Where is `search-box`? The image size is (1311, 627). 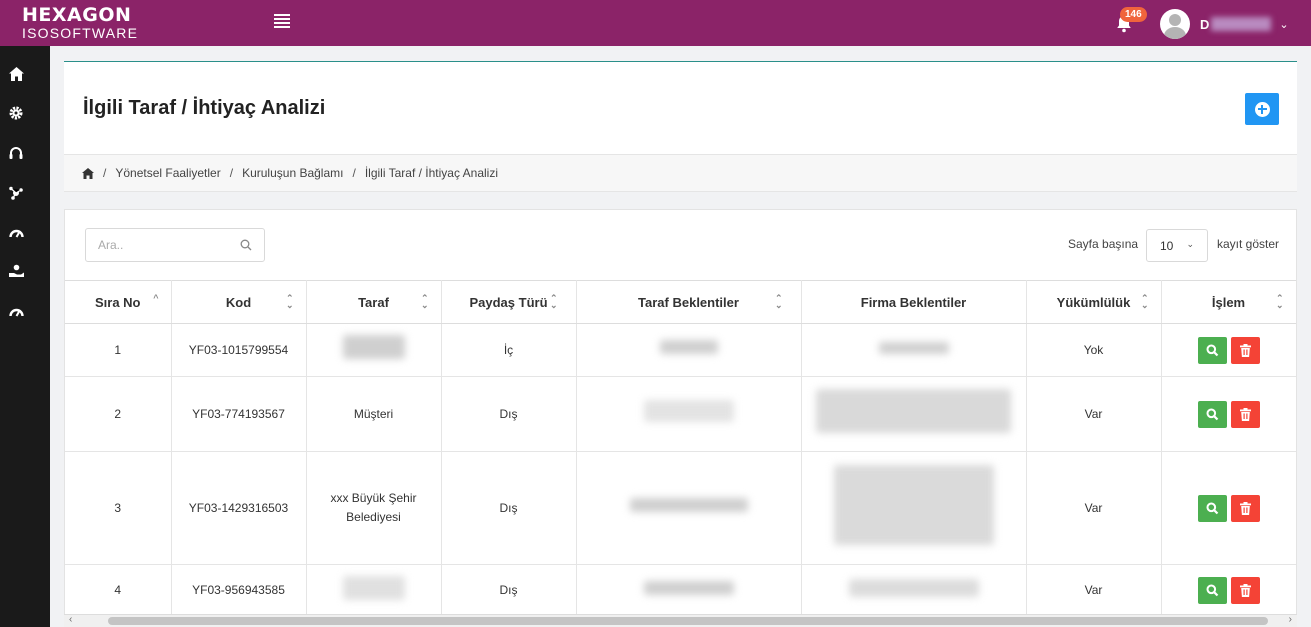
search-box is located at coordinates (175, 245).